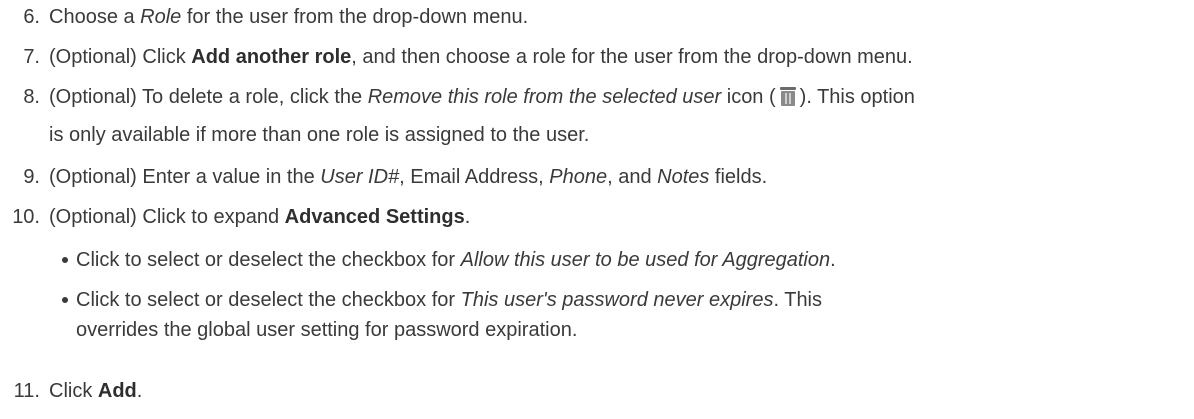  I want to click on phone-term: Phone, so click(578, 177).